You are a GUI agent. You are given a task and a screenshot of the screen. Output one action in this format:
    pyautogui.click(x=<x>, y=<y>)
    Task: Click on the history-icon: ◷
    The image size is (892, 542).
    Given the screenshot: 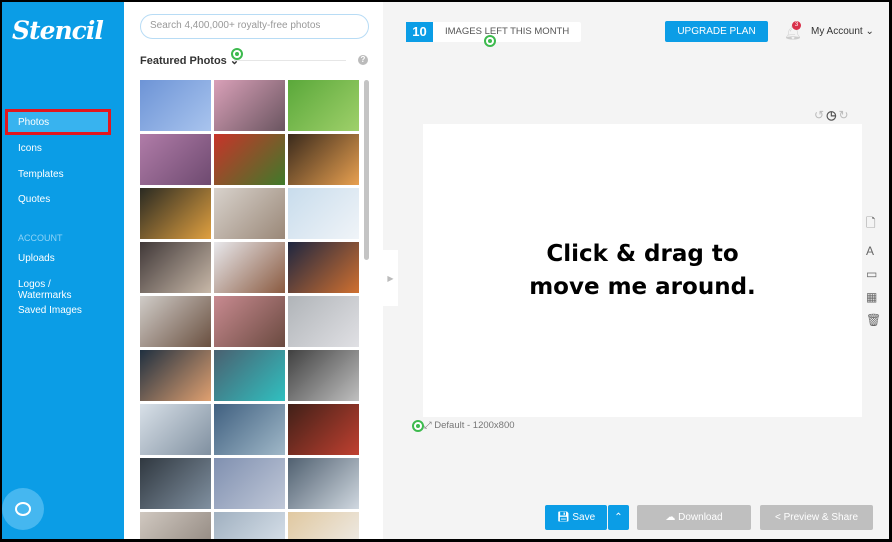 What is the action you would take?
    pyautogui.click(x=832, y=115)
    